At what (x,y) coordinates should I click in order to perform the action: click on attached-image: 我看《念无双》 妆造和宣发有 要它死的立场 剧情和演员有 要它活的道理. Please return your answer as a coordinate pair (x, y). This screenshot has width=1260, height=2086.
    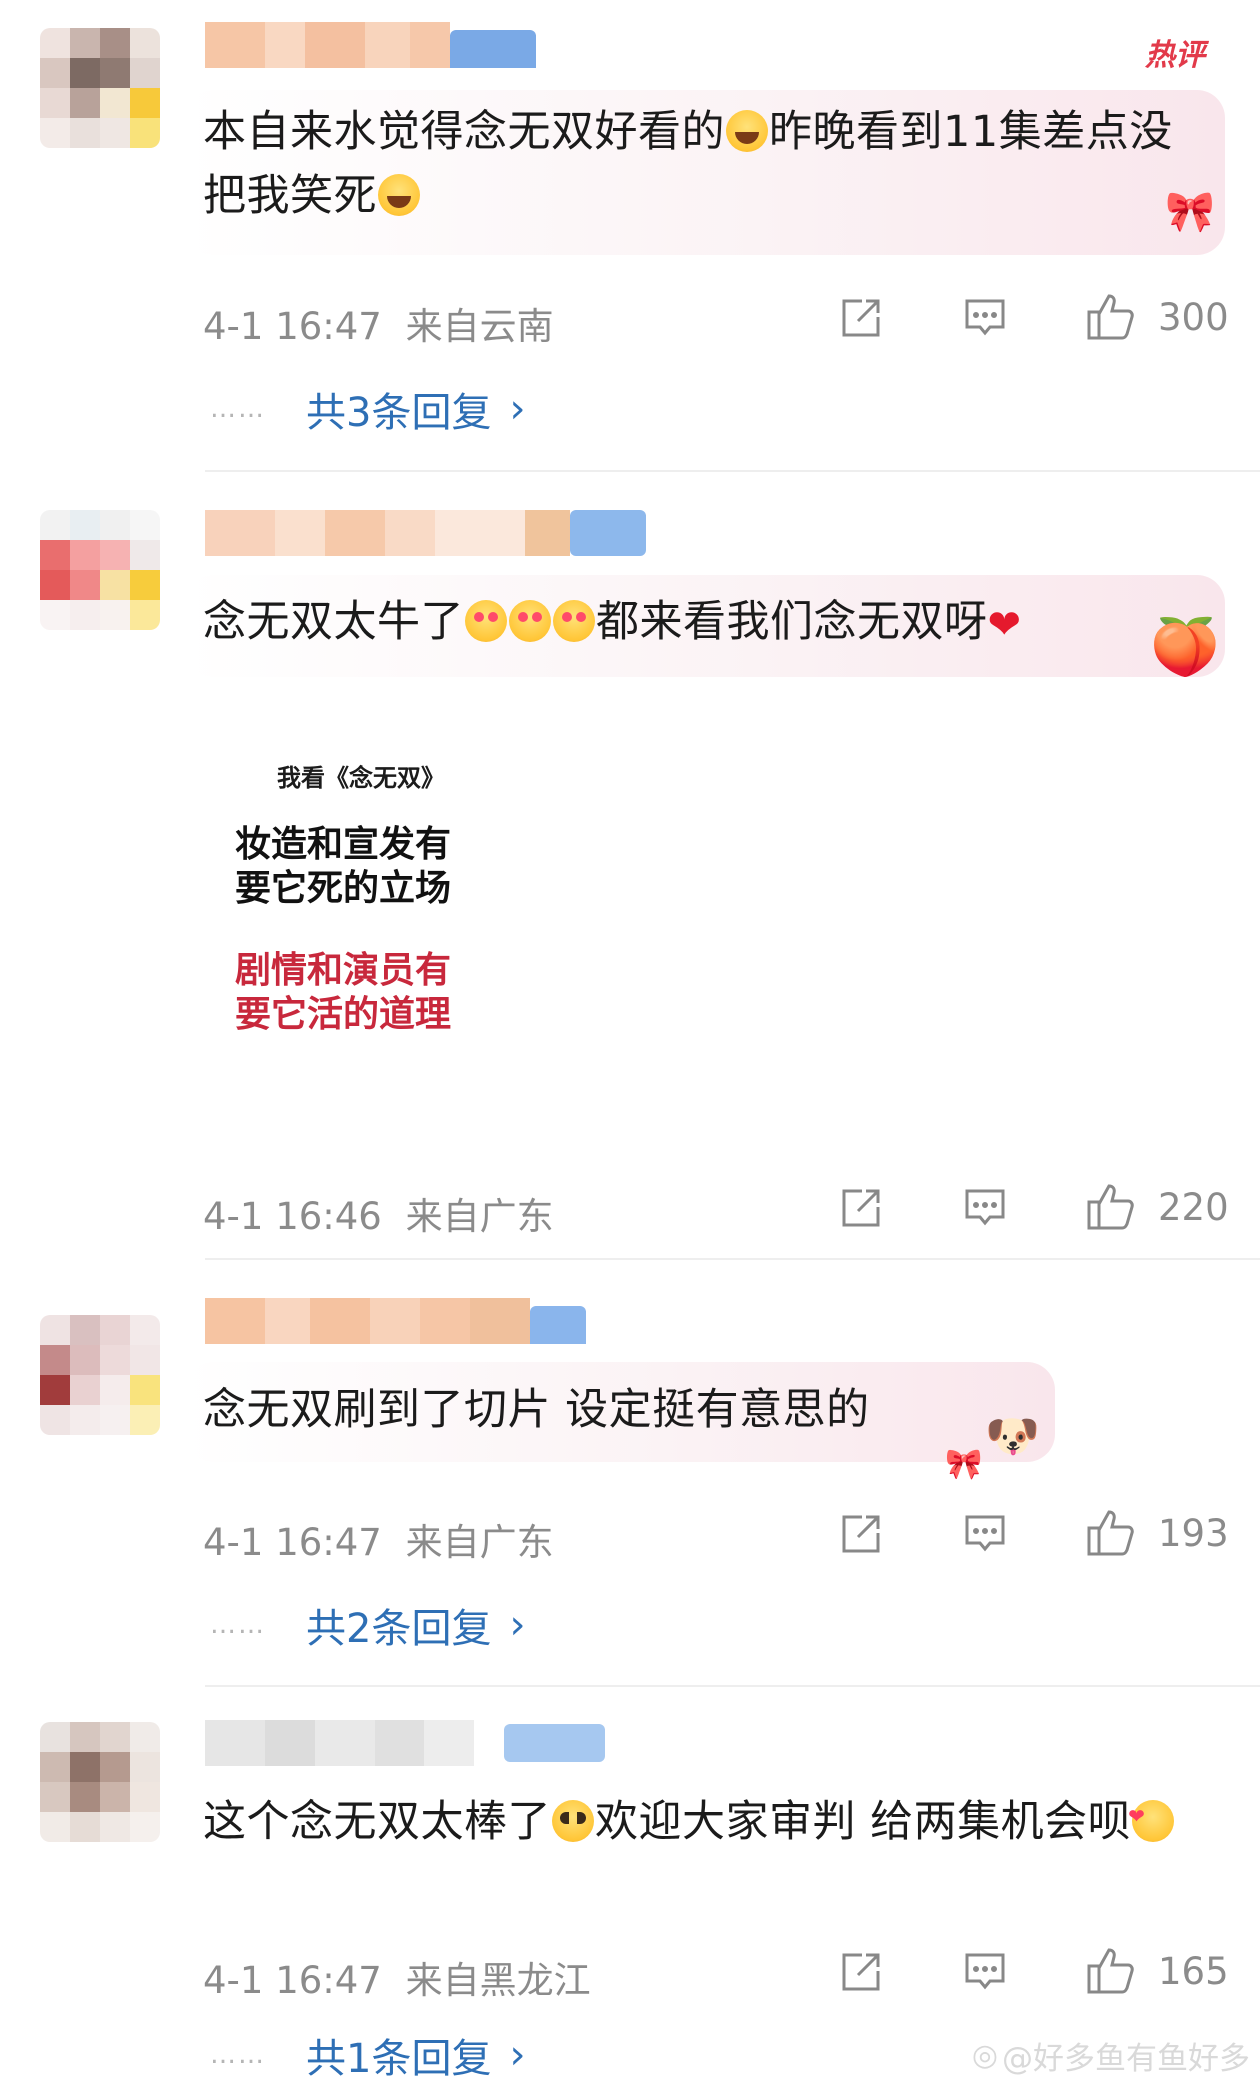
    Looking at the image, I should click on (395, 897).